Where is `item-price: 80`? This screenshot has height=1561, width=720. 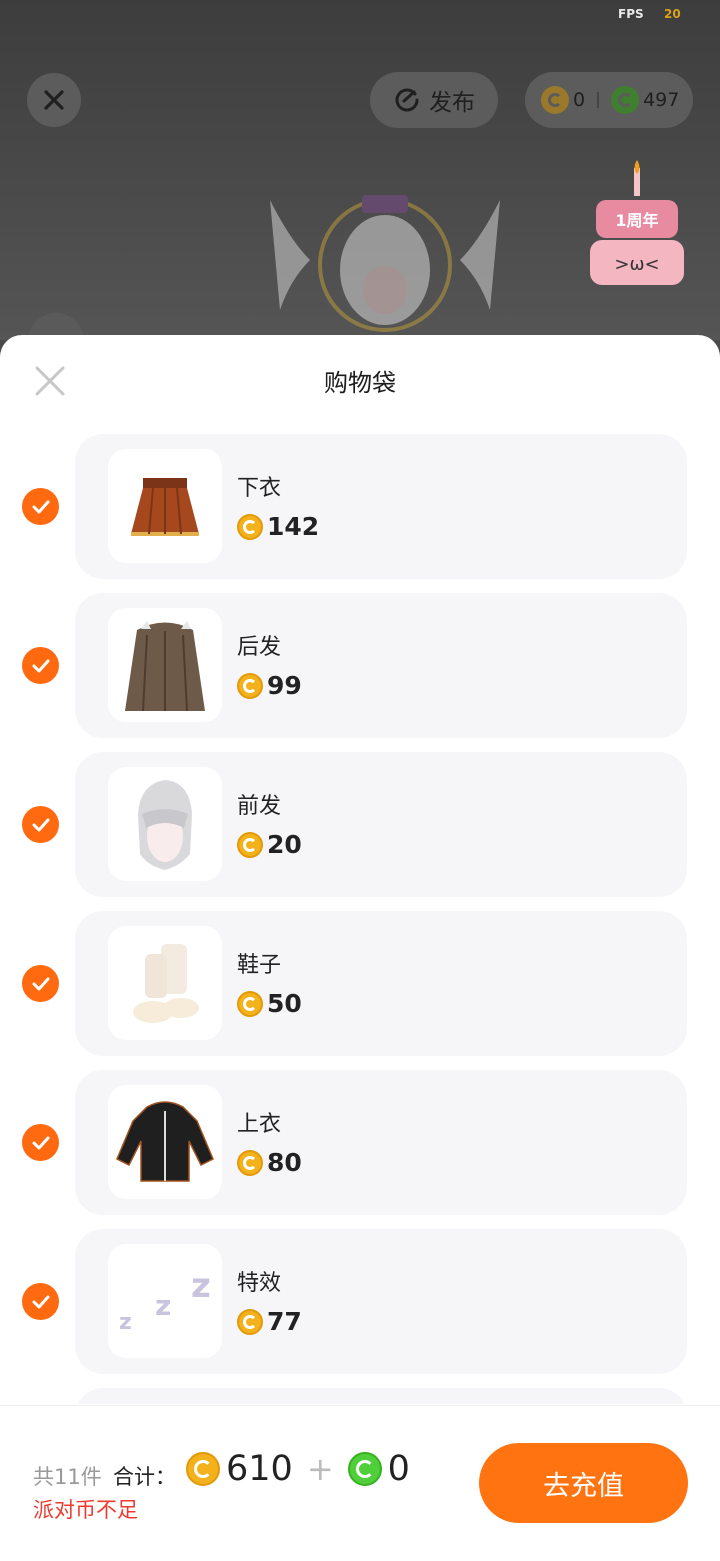
item-price: 80 is located at coordinates (269, 1162).